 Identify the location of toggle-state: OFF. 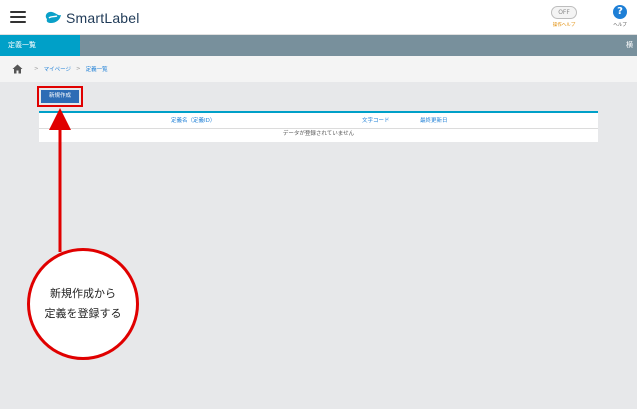
(564, 12).